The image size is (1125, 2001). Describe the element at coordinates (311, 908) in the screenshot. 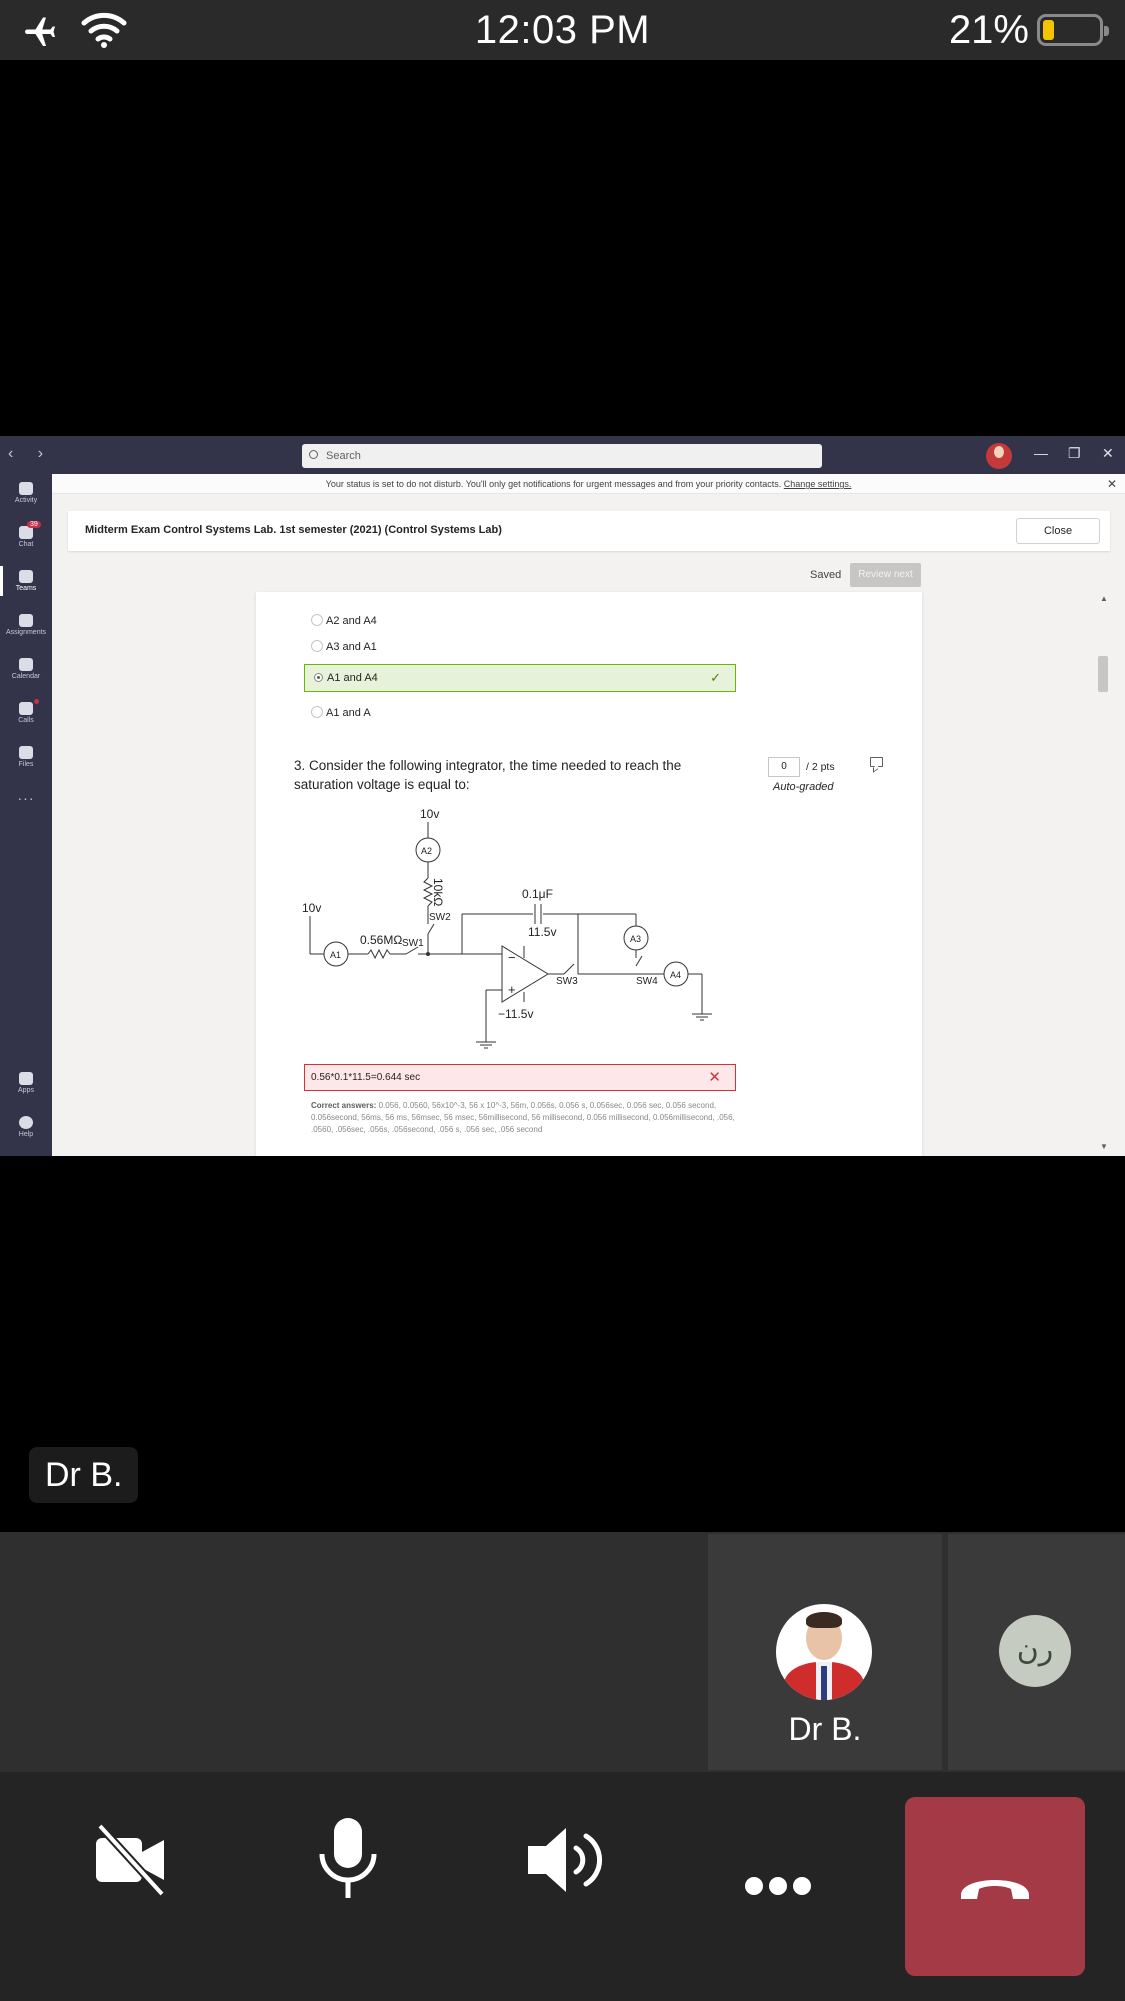

I see `label-v-left: 10v` at that location.